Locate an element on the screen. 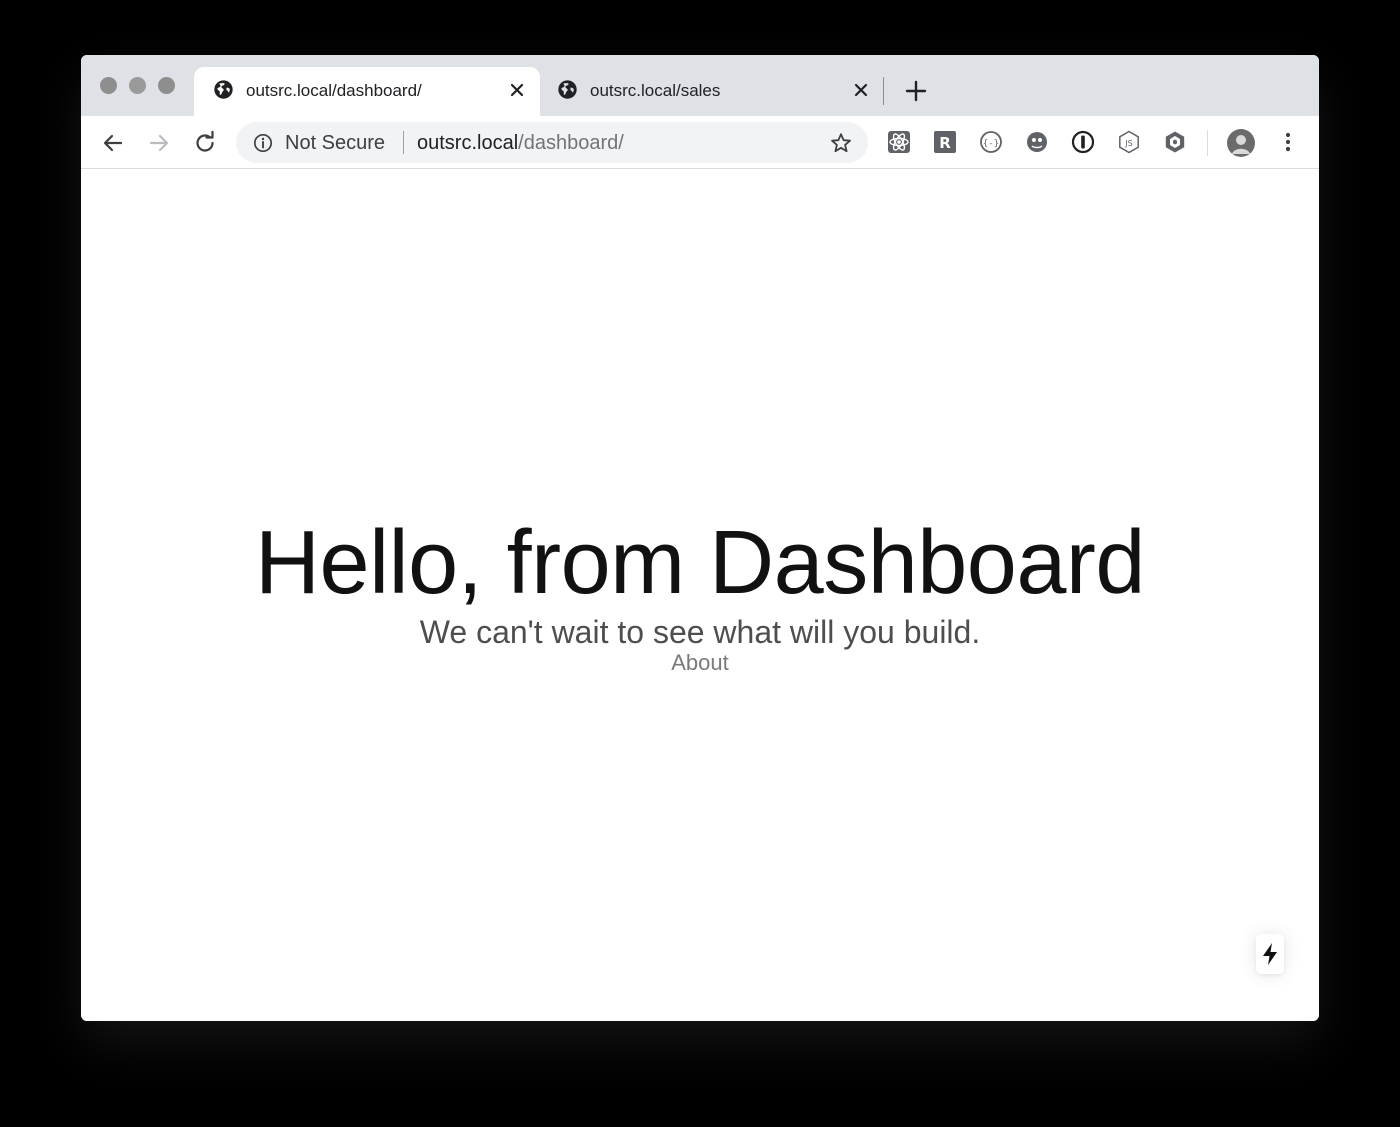  browser-toolbar: Not Secure outsrc.local/dashboard/ R {-} is located at coordinates (700, 142).